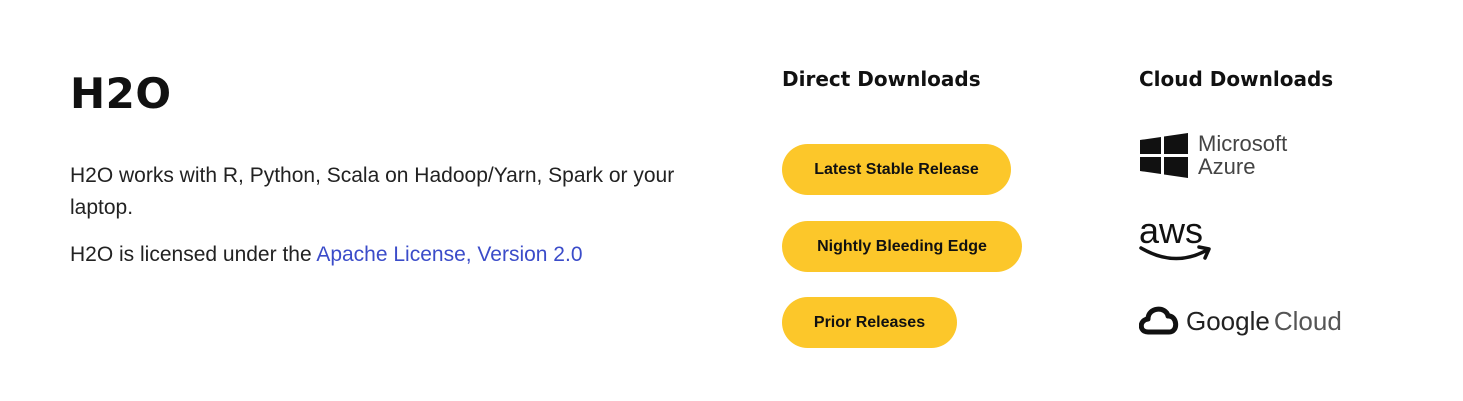  Describe the element at coordinates (193, 254) in the screenshot. I see `license-prefix: H2O is licensed under the` at that location.